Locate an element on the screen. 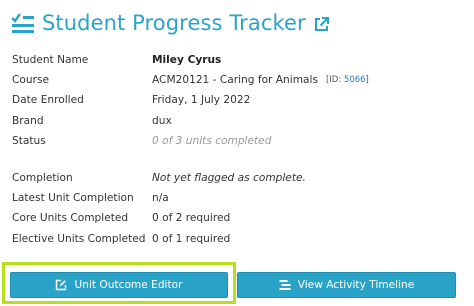 This screenshot has width=474, height=306. course-id-prefix: [ID: is located at coordinates (333, 80).